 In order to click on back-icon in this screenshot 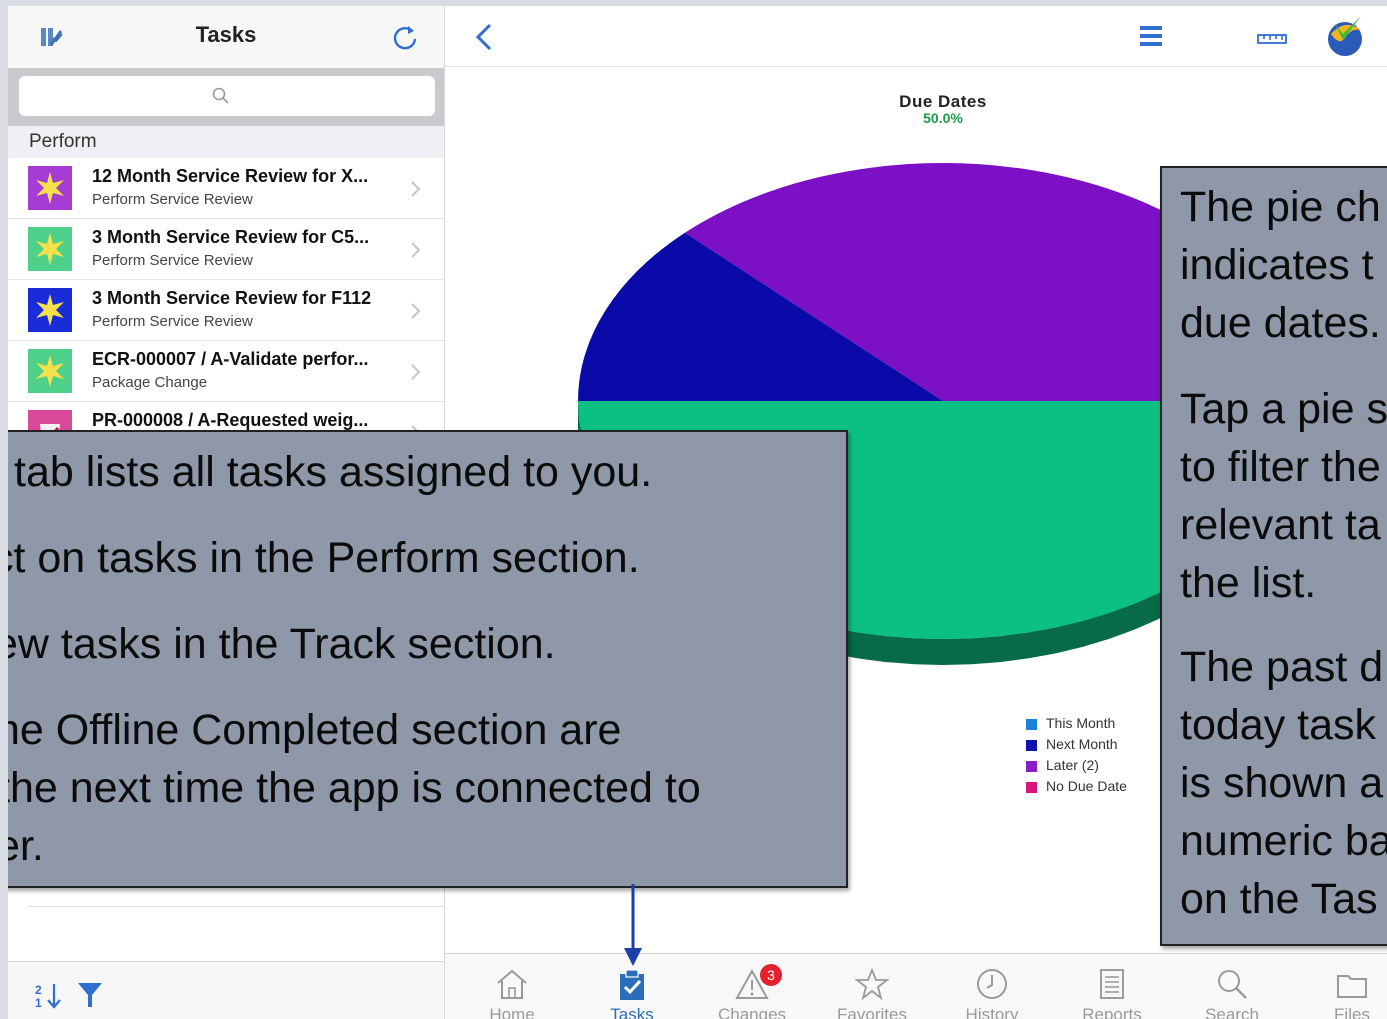, I will do `click(484, 37)`.